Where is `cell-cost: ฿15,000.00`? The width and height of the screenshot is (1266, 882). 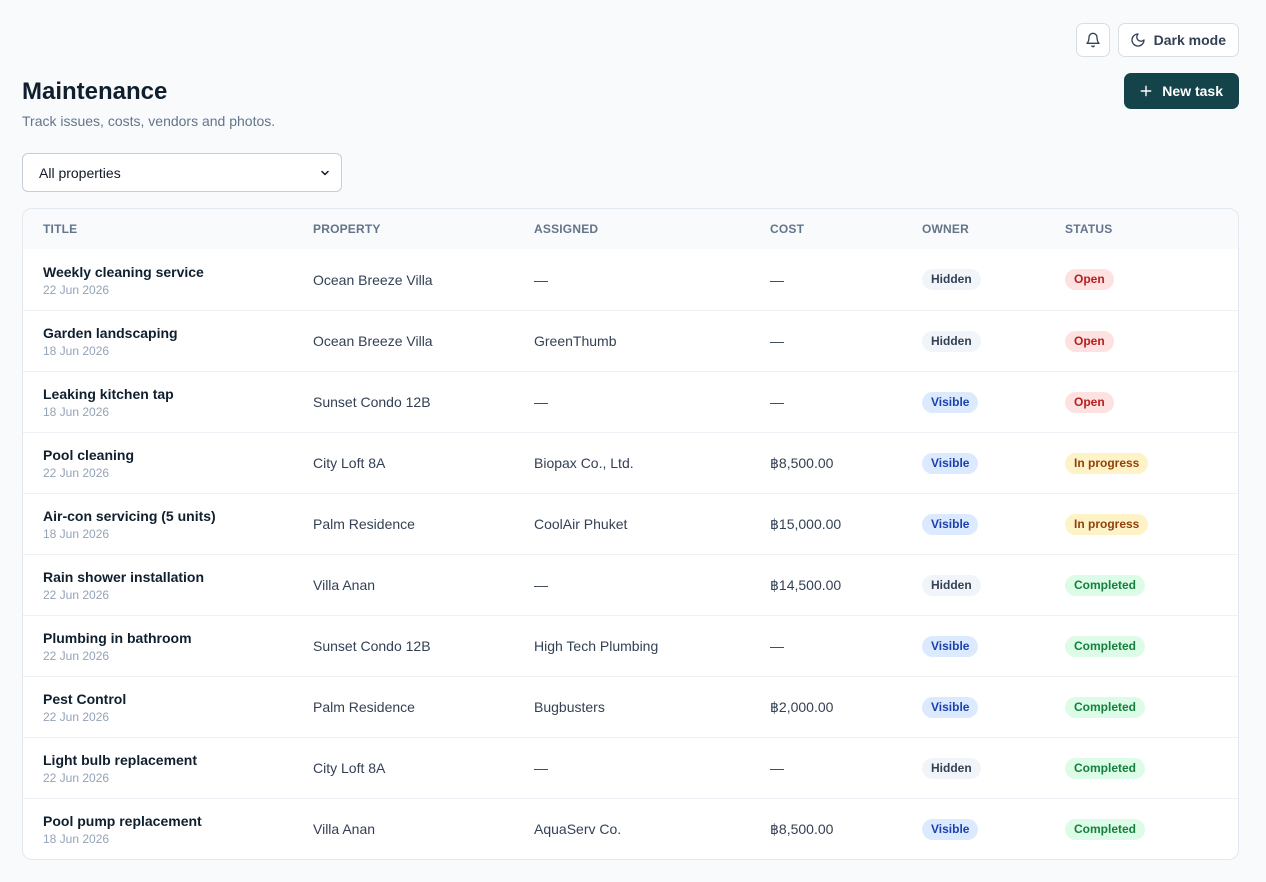
cell-cost: ฿15,000.00 is located at coordinates (806, 523).